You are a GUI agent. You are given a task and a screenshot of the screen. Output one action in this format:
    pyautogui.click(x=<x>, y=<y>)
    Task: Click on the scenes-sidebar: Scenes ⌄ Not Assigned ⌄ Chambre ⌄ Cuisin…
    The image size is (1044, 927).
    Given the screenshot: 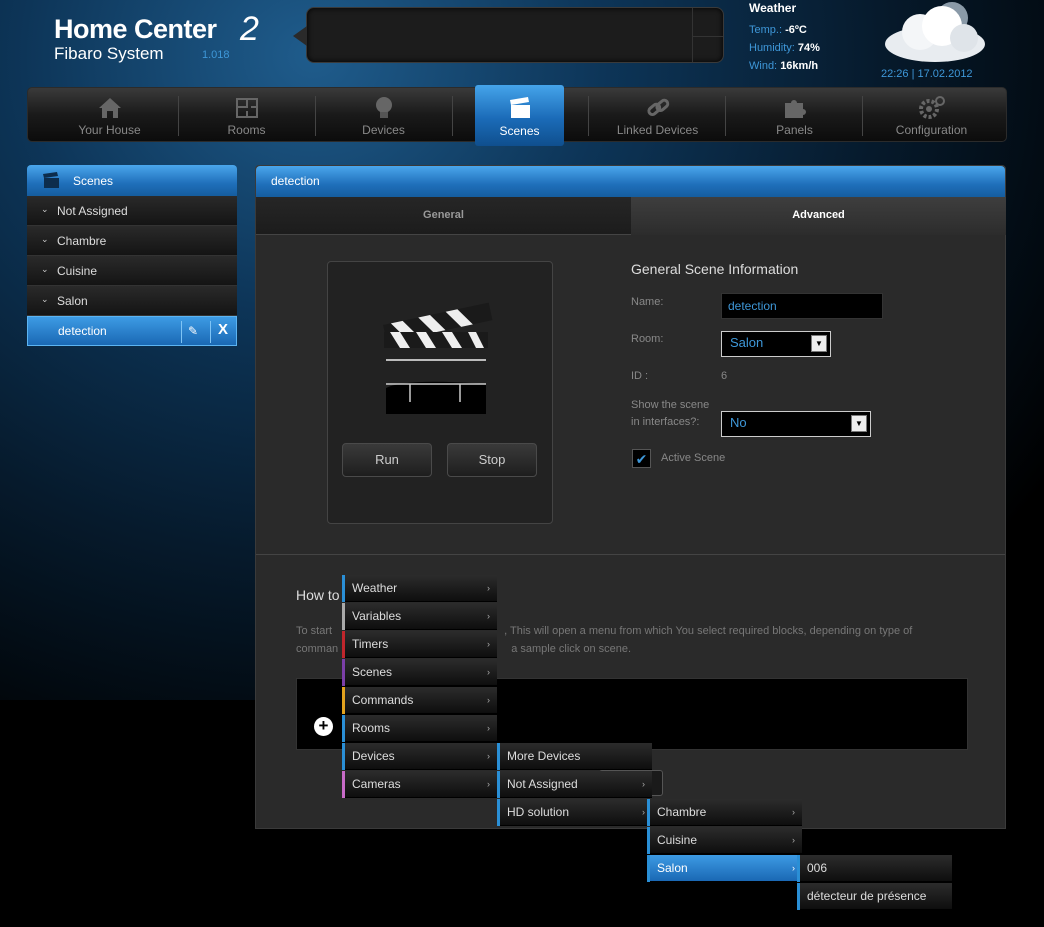 What is the action you would take?
    pyautogui.click(x=132, y=255)
    